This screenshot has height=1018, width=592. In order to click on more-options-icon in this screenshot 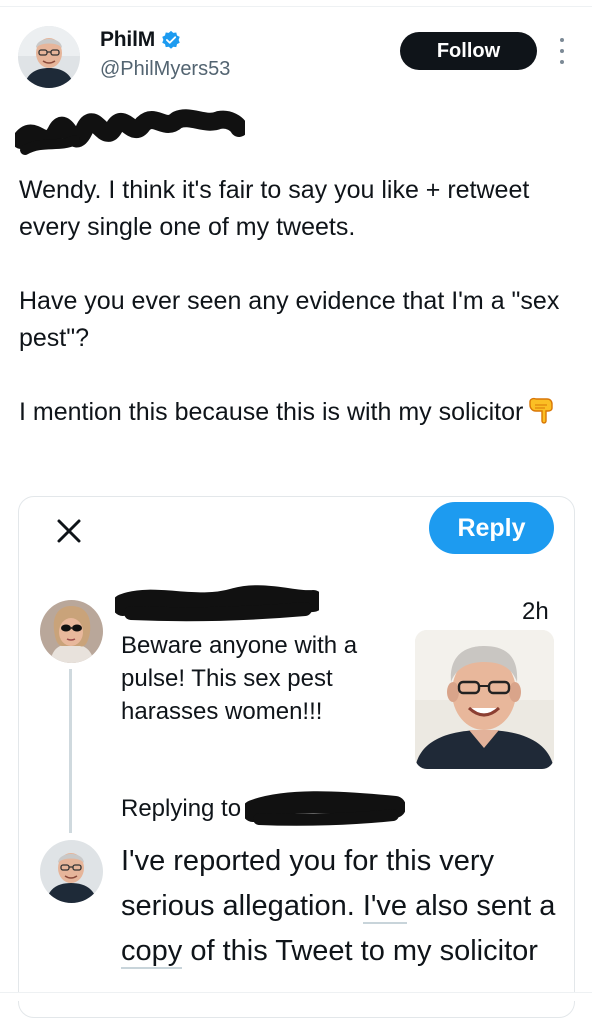, I will do `click(562, 51)`.